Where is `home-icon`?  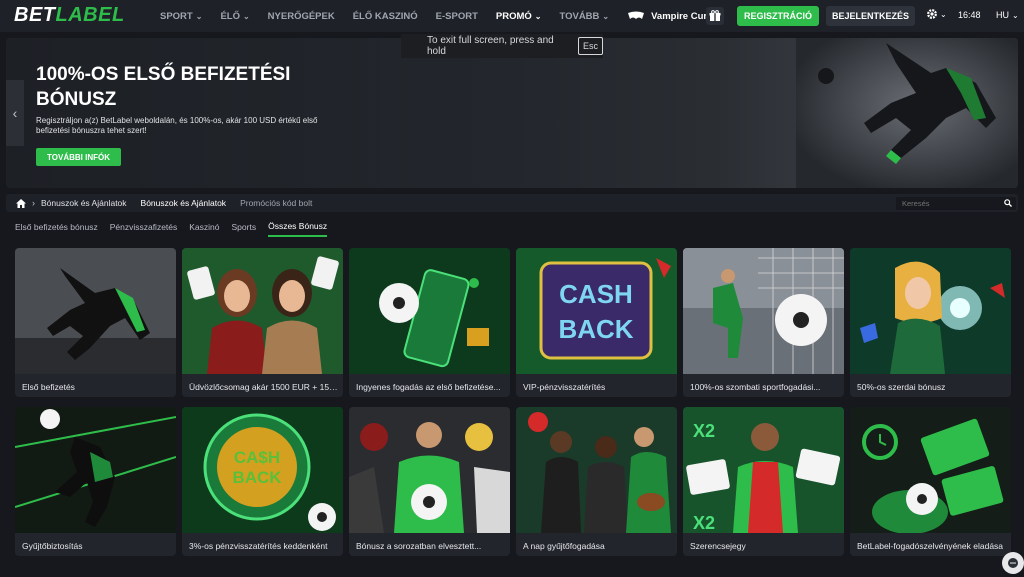 home-icon is located at coordinates (21, 203).